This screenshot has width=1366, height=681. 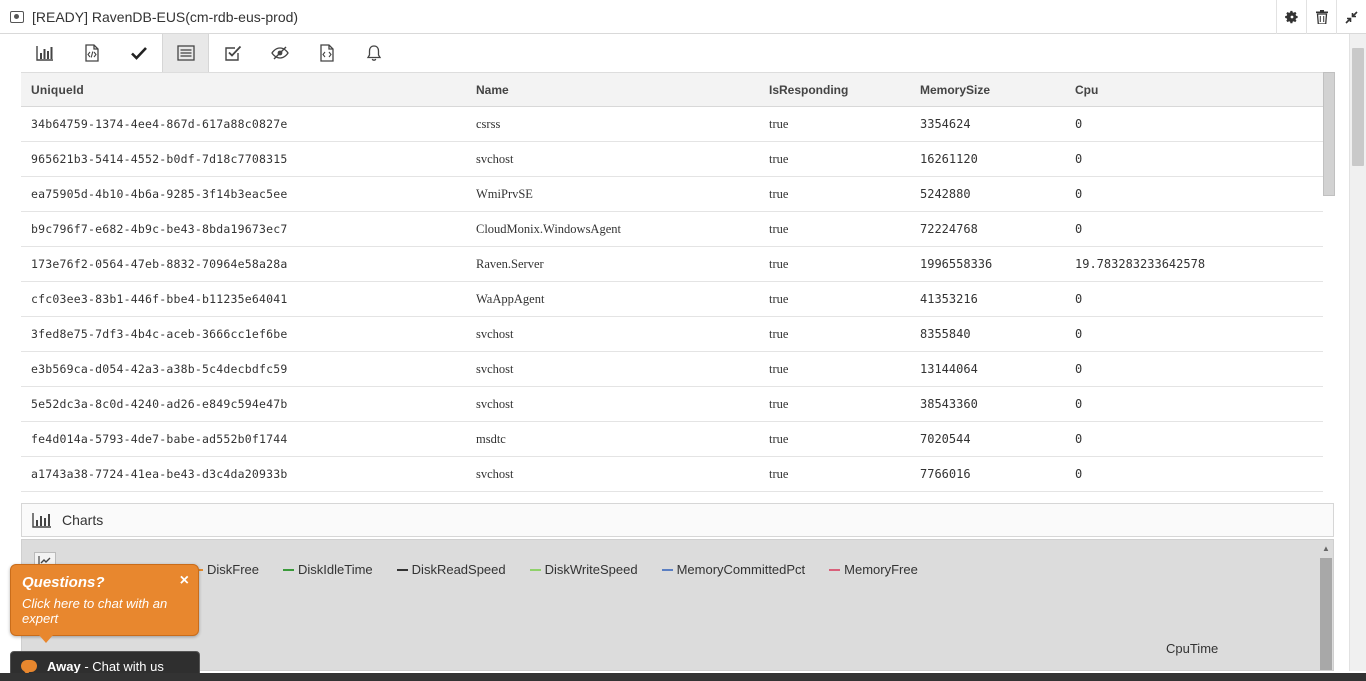 I want to click on bar-chart-button, so click(x=44, y=53).